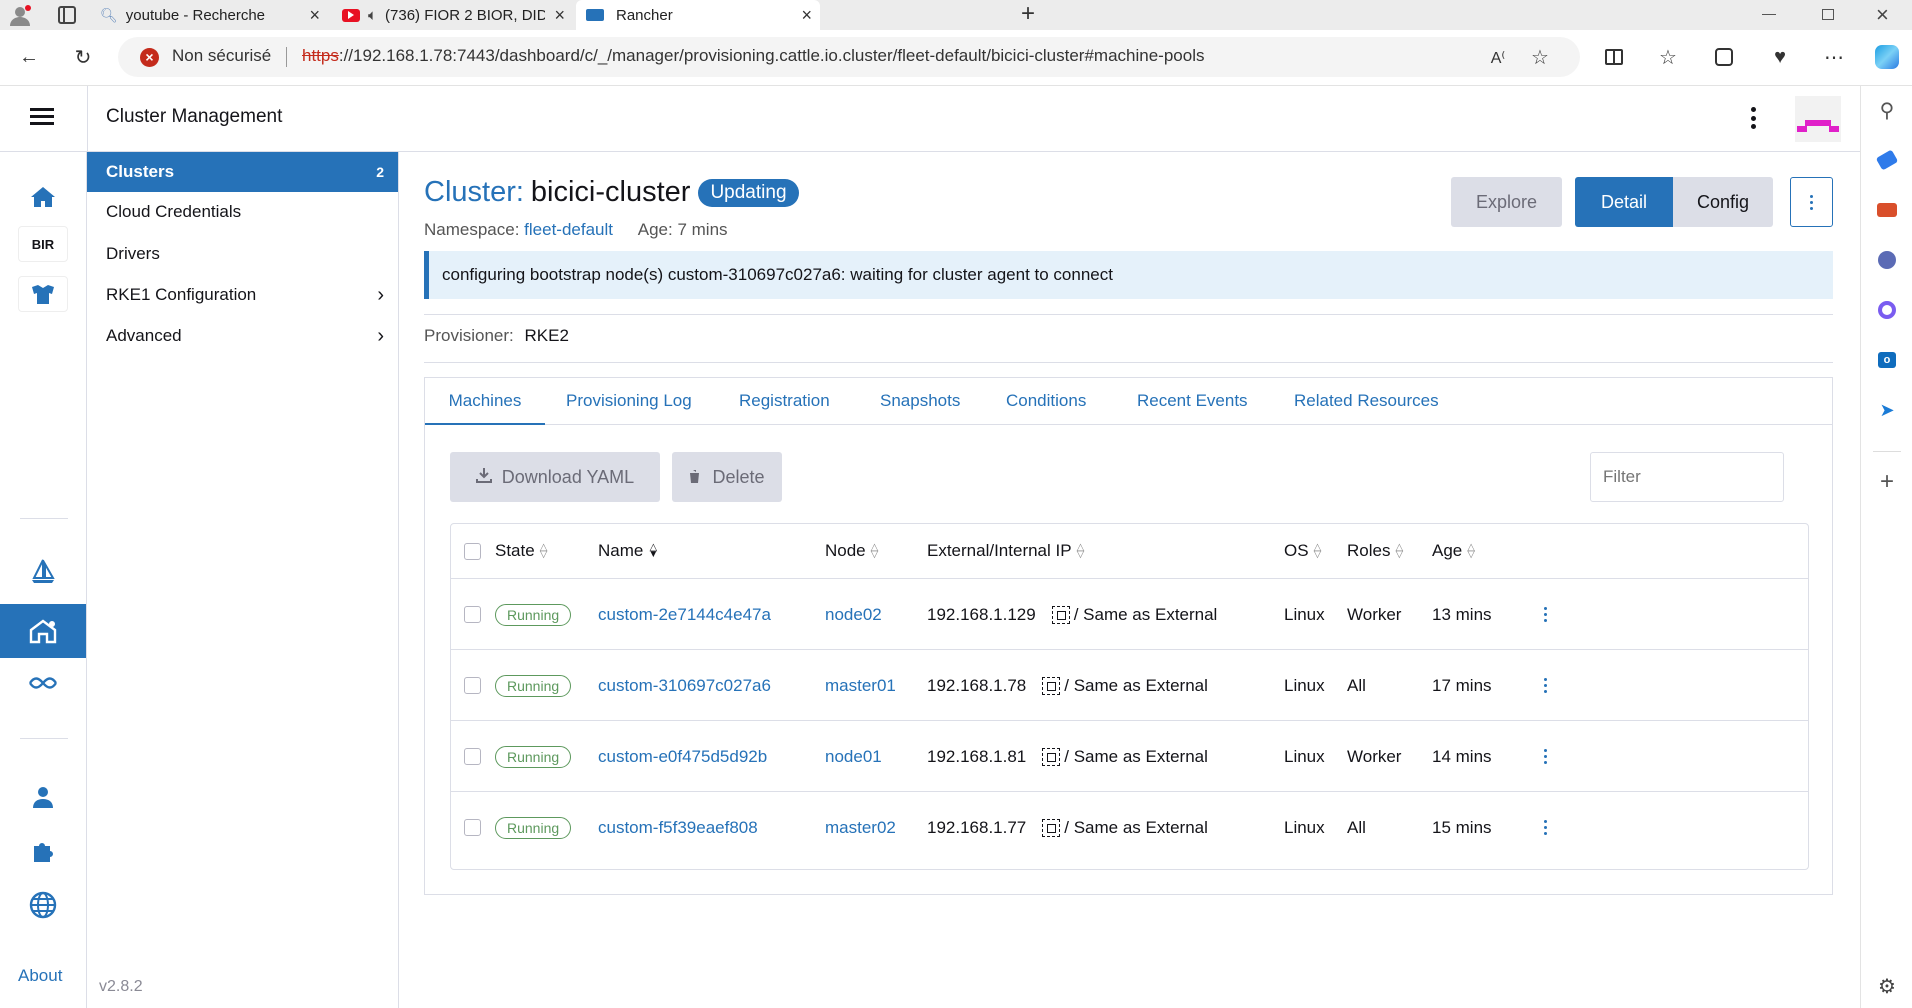 Image resolution: width=1912 pixels, height=1008 pixels. What do you see at coordinates (568, 229) in the screenshot?
I see `namespace-link: fleet-default` at bounding box center [568, 229].